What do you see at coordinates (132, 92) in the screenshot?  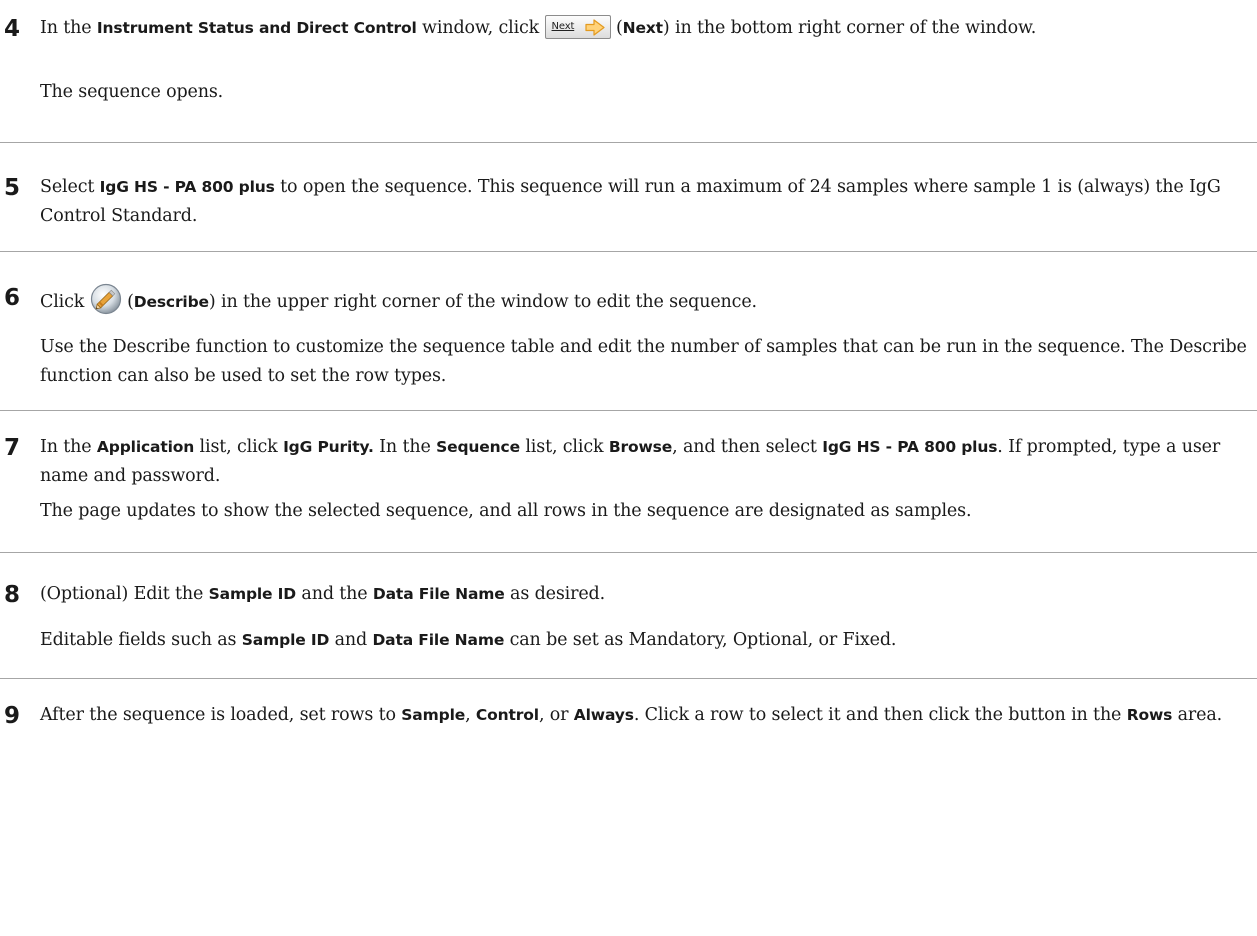 I see `step-result: The sequence opens.` at bounding box center [132, 92].